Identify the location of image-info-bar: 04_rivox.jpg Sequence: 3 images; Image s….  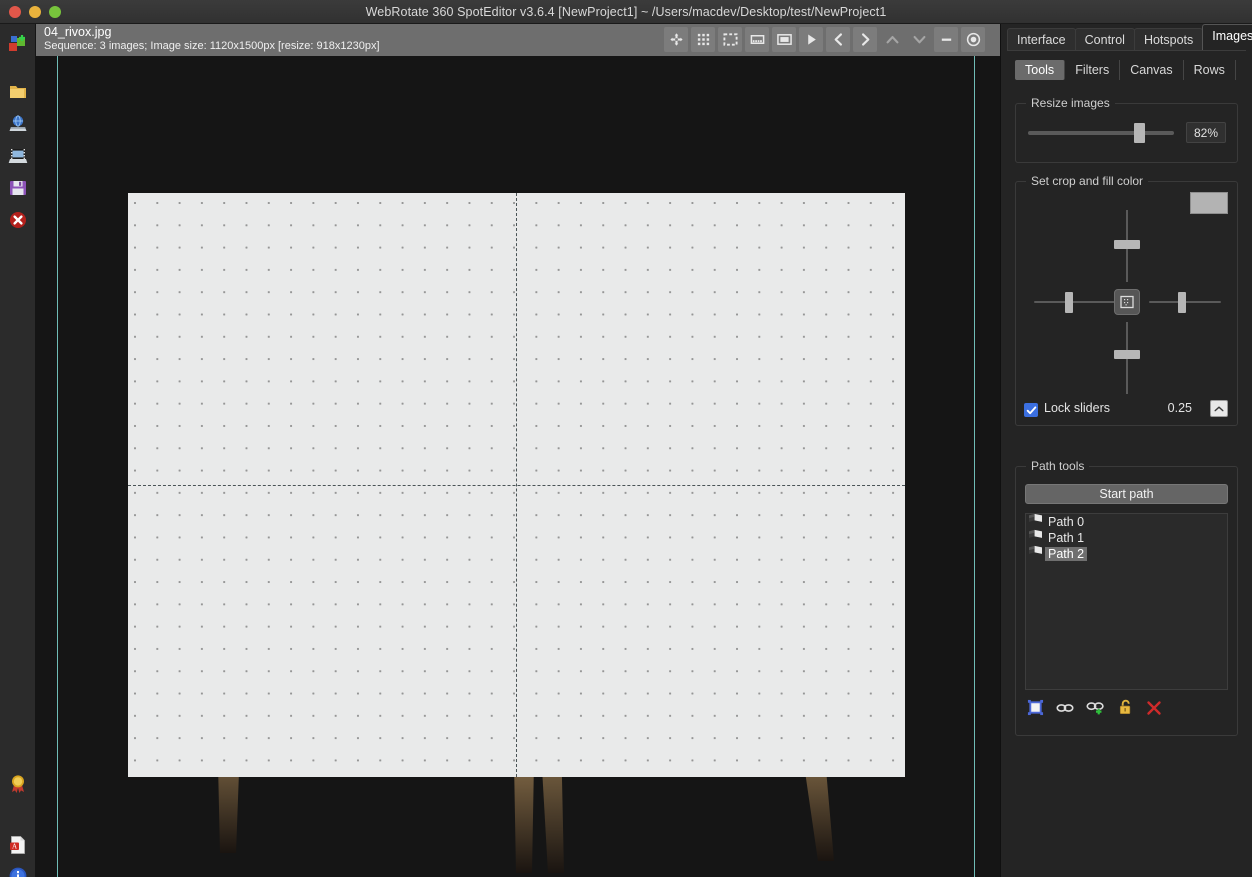
(518, 40).